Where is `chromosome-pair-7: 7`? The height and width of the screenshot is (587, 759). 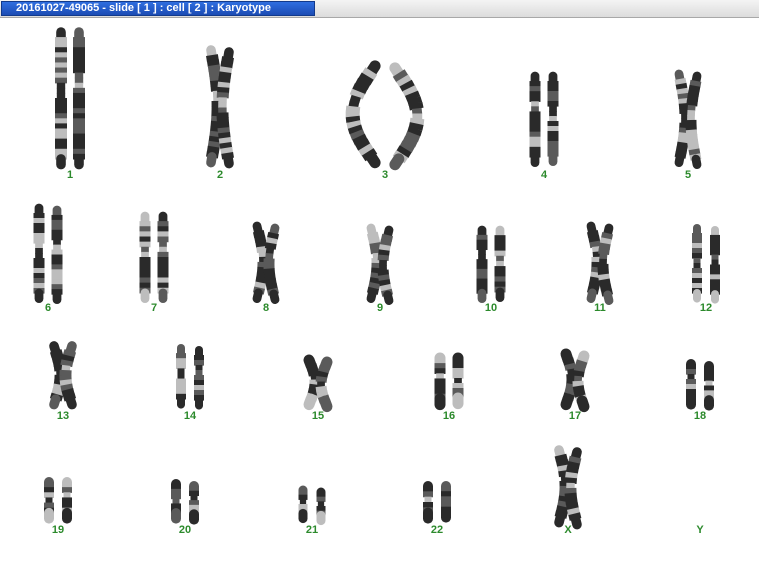 chromosome-pair-7: 7 is located at coordinates (154, 263).